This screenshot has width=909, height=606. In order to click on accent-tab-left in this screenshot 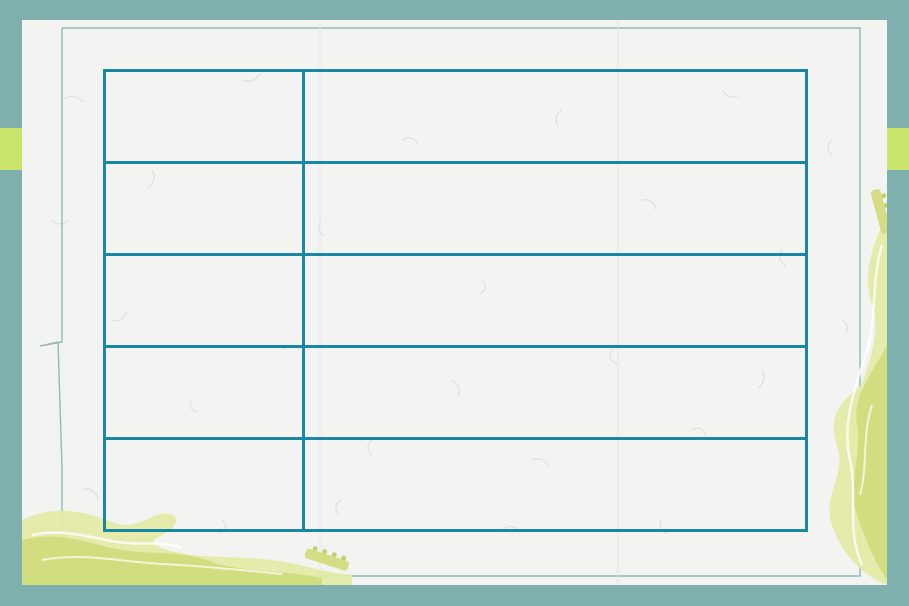, I will do `click(12, 149)`.